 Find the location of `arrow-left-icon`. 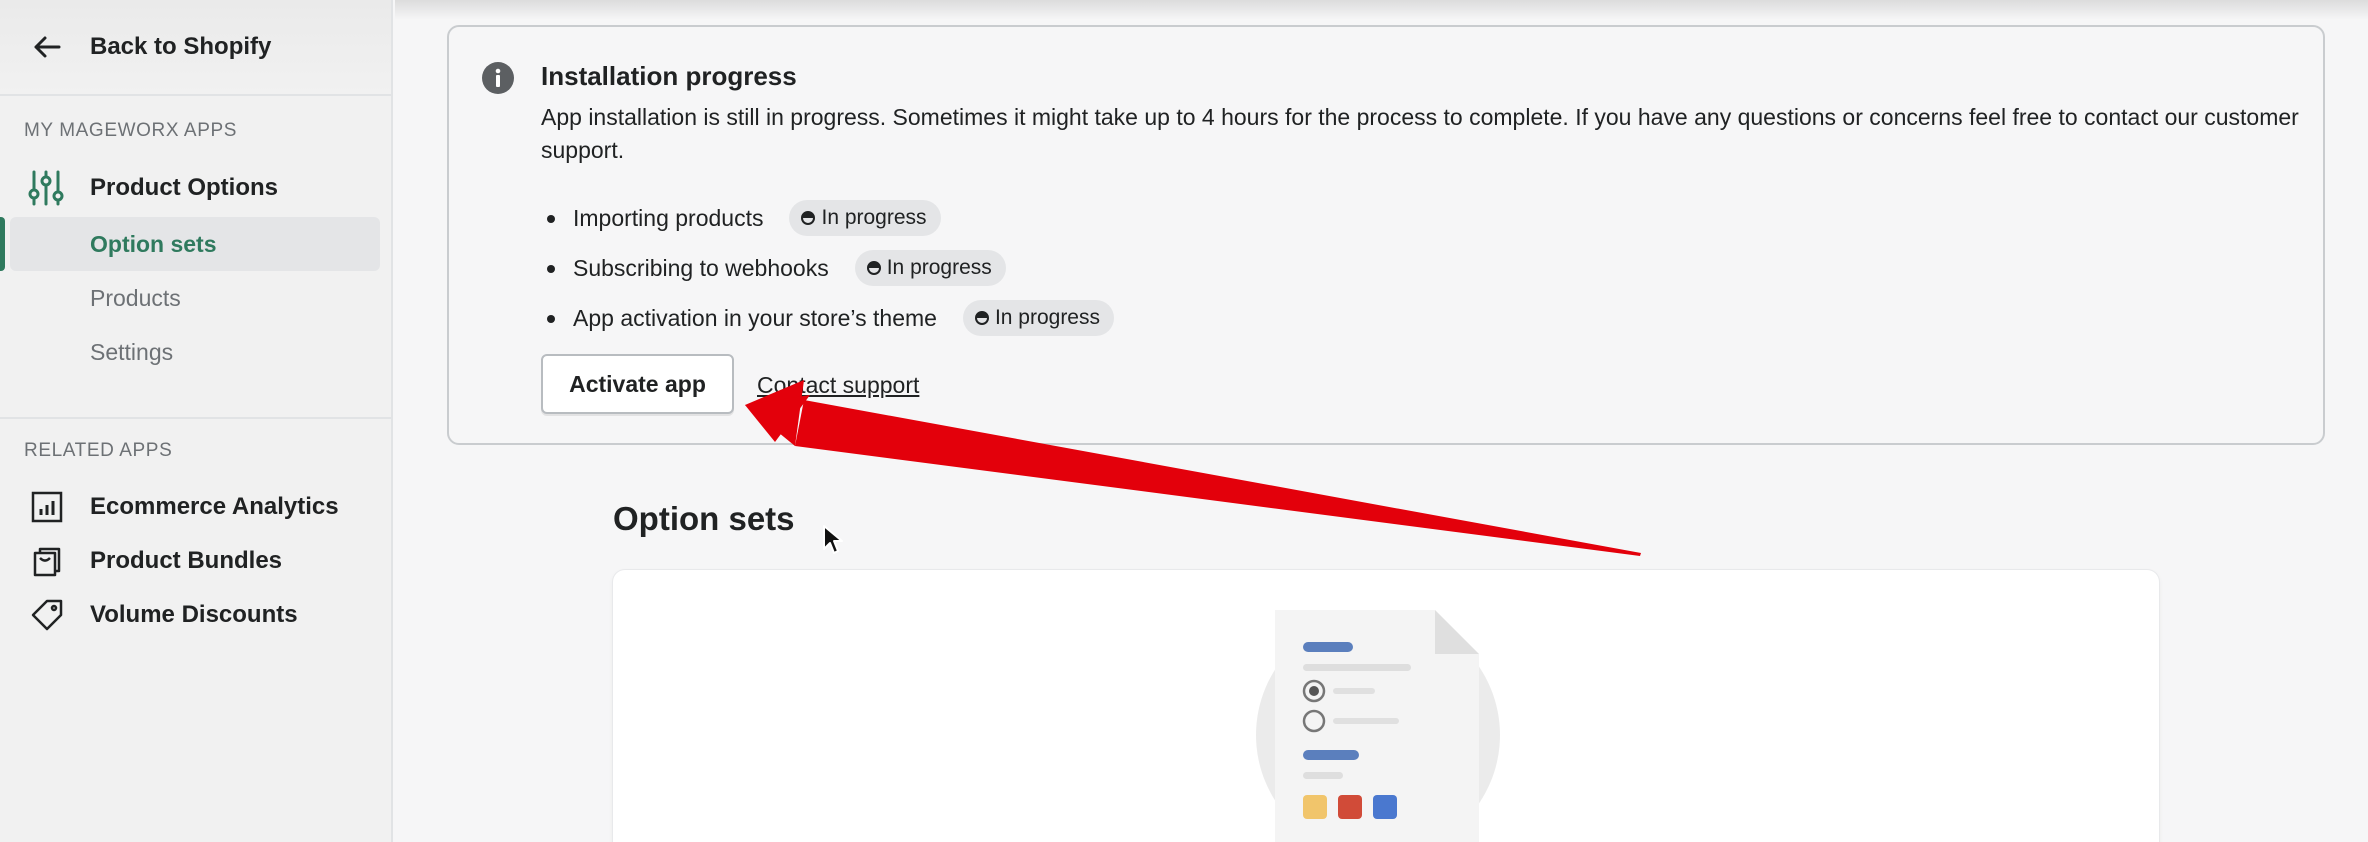

arrow-left-icon is located at coordinates (47, 47).